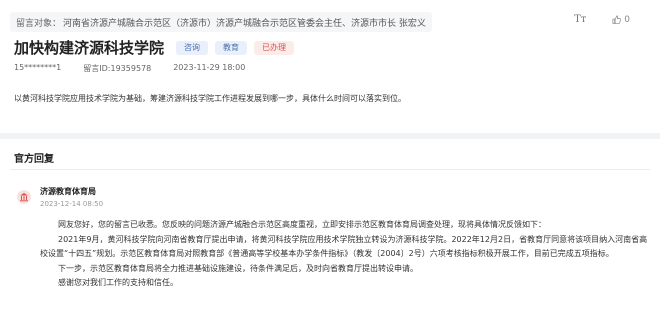 The height and width of the screenshot is (313, 660). Describe the element at coordinates (209, 67) in the screenshot. I see `message-date: 2023-11-29 18:00` at that location.